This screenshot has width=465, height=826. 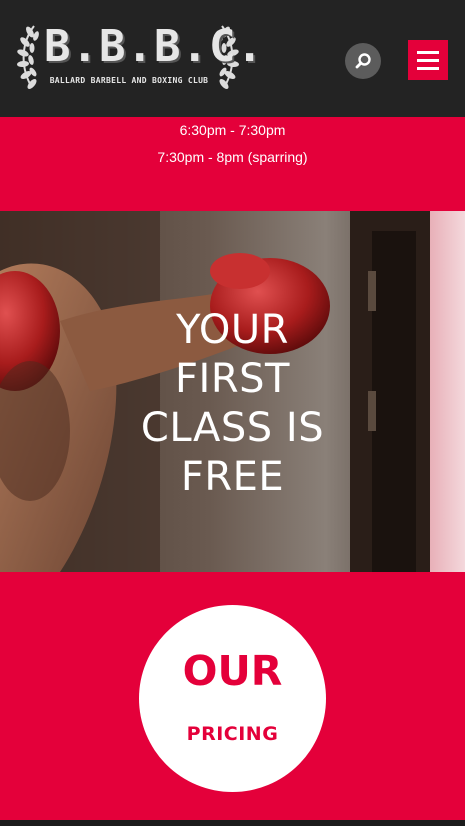 I want to click on menu-button, so click(x=428, y=60).